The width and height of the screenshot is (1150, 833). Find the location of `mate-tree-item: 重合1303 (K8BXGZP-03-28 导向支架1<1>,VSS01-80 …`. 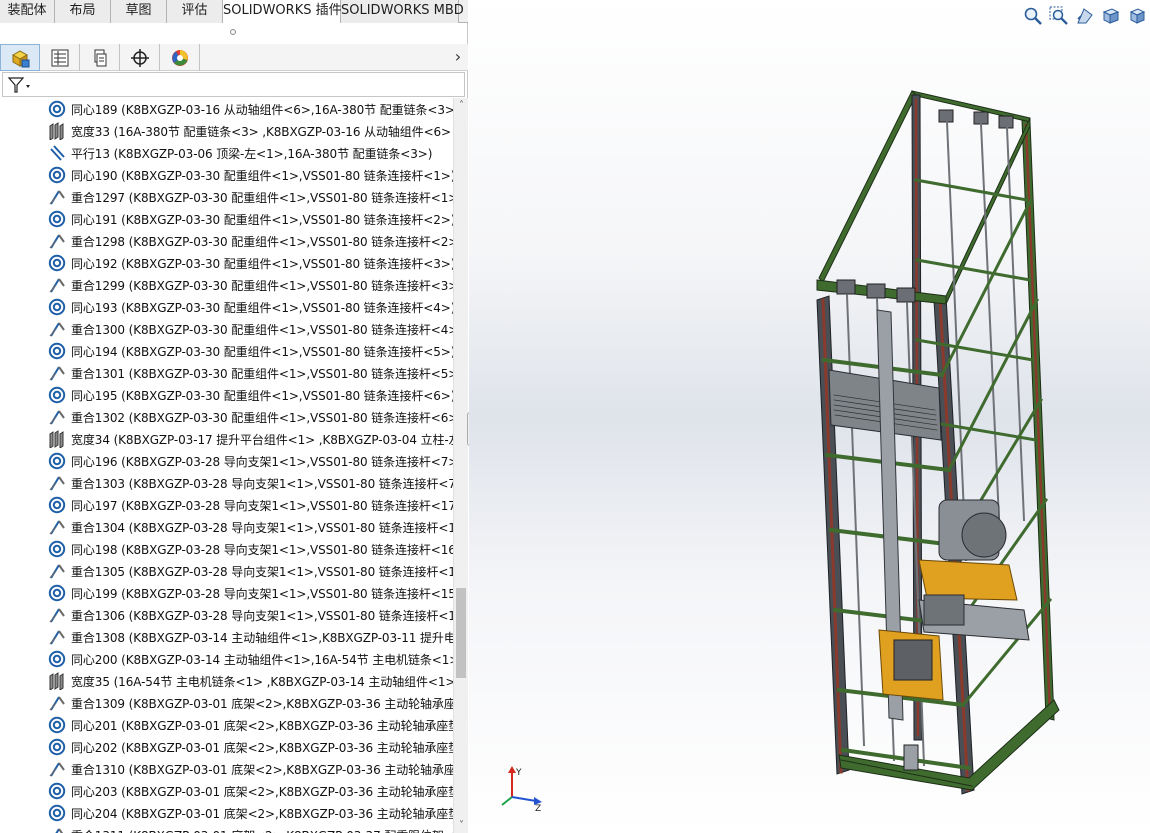

mate-tree-item: 重合1303 (K8BXGZP-03-28 导向支架1<1>,VSS01-80 … is located at coordinates (249, 483).